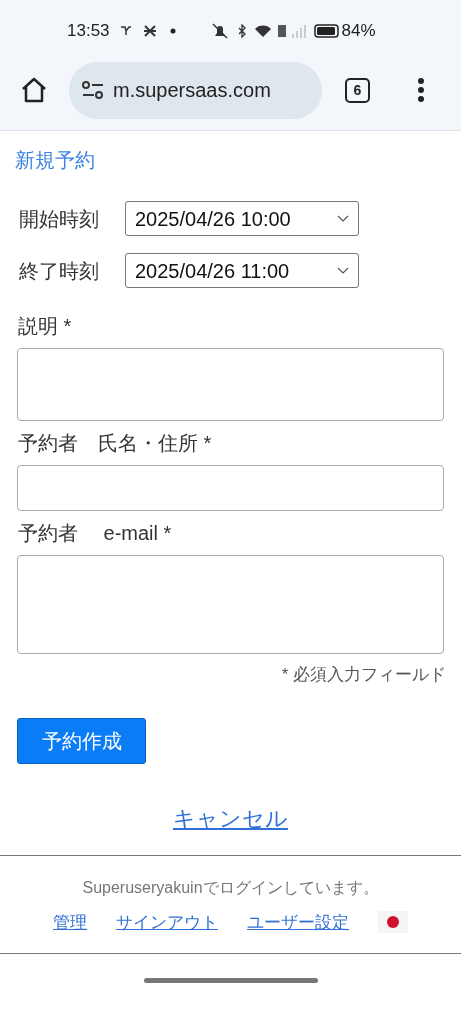  I want to click on date-time-select: 2025/04/26 10:00, so click(242, 218).